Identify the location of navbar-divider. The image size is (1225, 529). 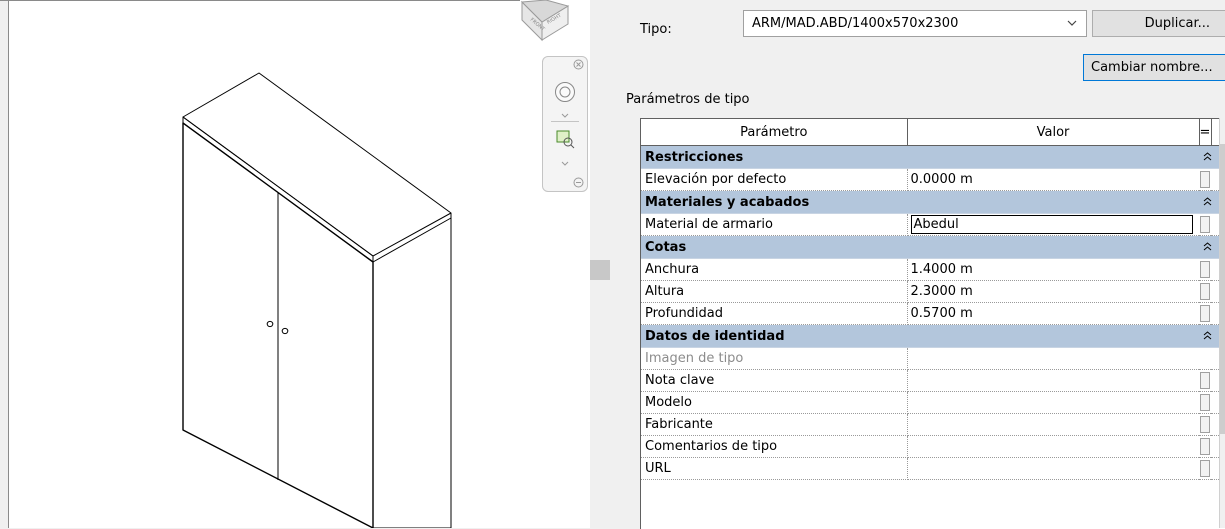
(565, 121).